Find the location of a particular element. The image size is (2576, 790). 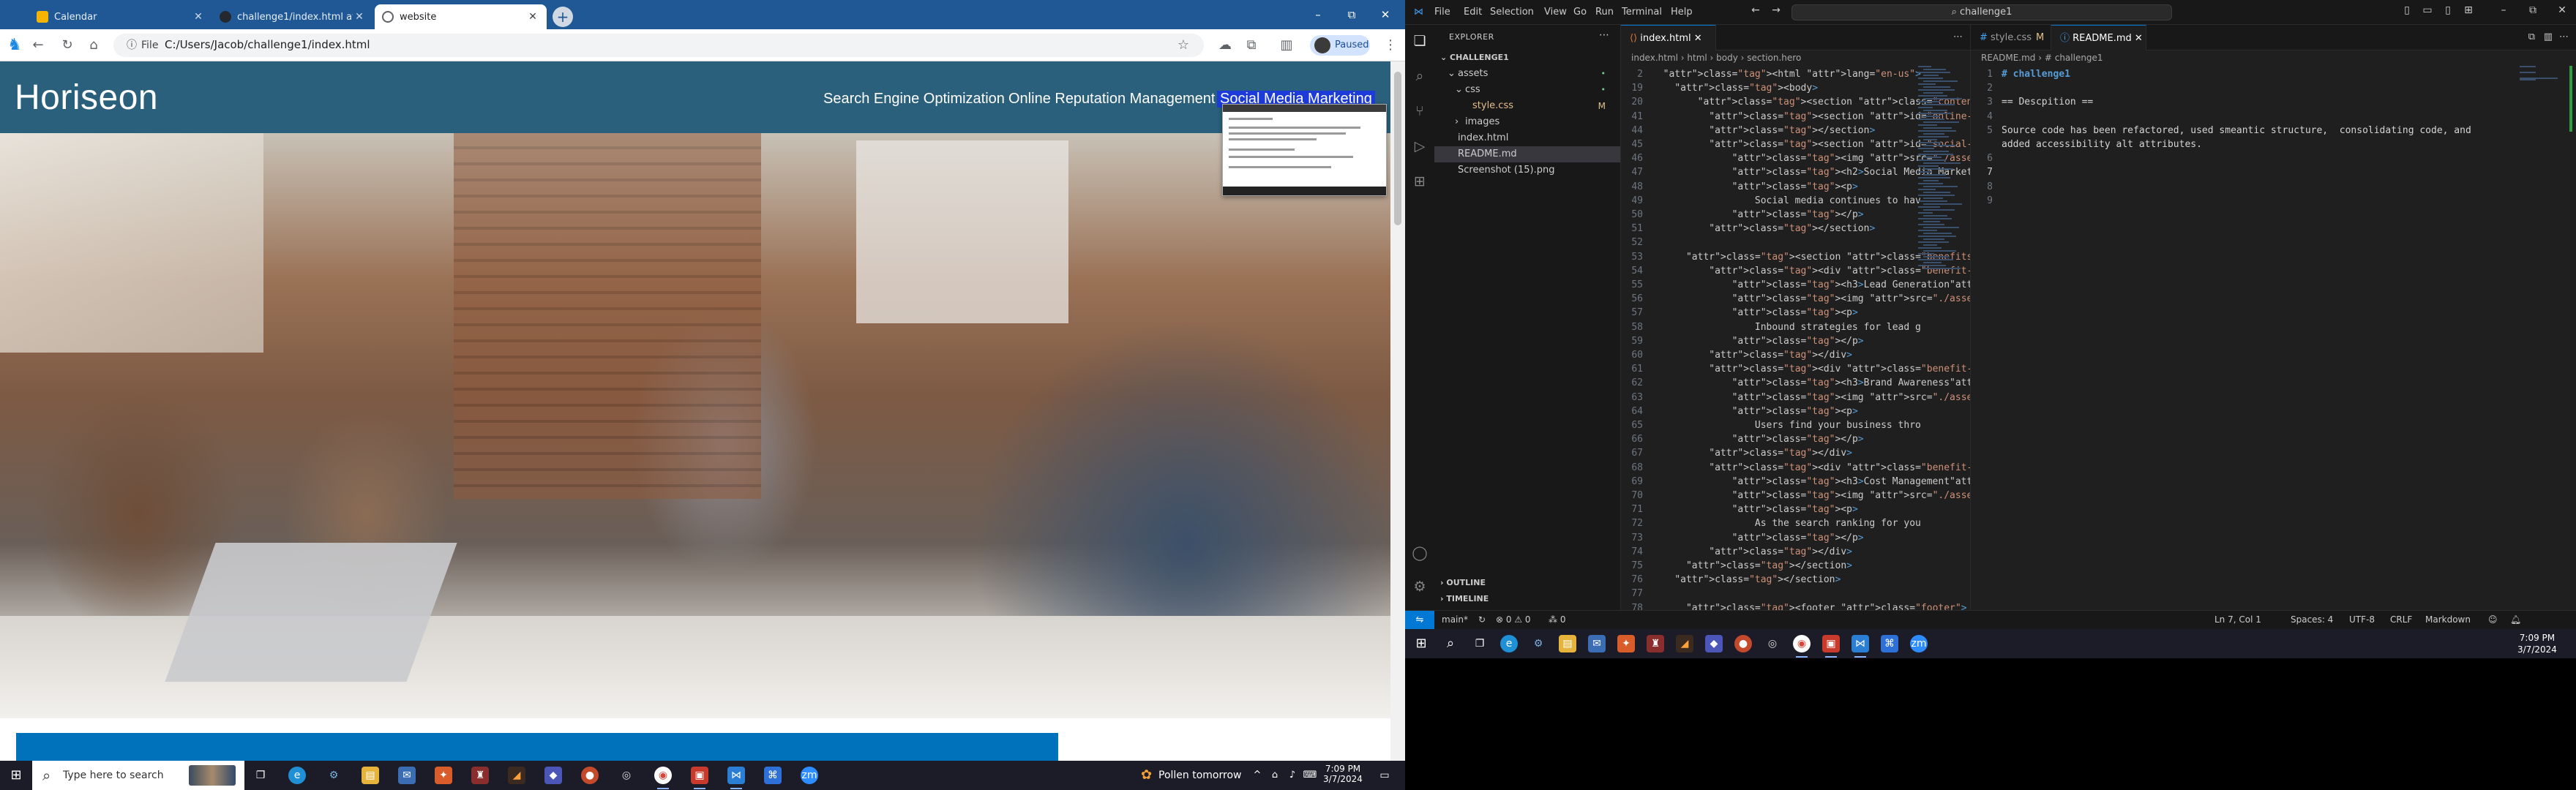

run-debug-icon: ▷ is located at coordinates (1420, 146).